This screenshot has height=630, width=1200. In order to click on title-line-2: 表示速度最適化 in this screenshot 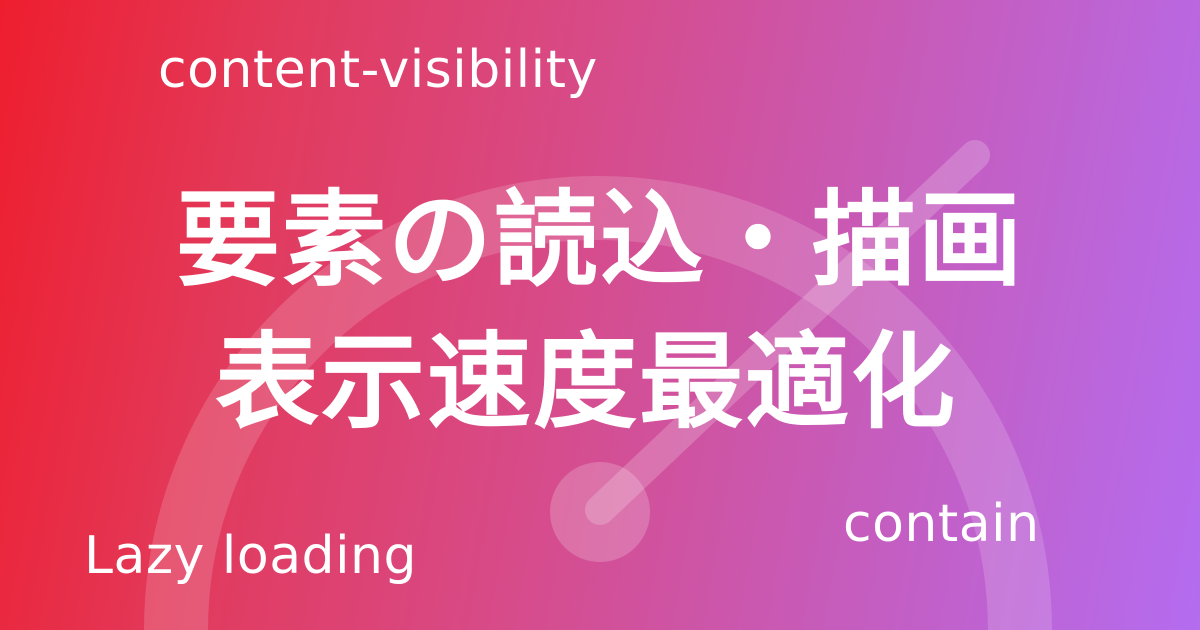, I will do `click(585, 382)`.